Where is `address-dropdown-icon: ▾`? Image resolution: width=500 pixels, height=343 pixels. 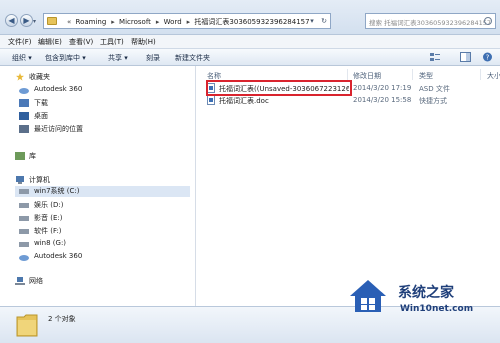 address-dropdown-icon: ▾ is located at coordinates (312, 21).